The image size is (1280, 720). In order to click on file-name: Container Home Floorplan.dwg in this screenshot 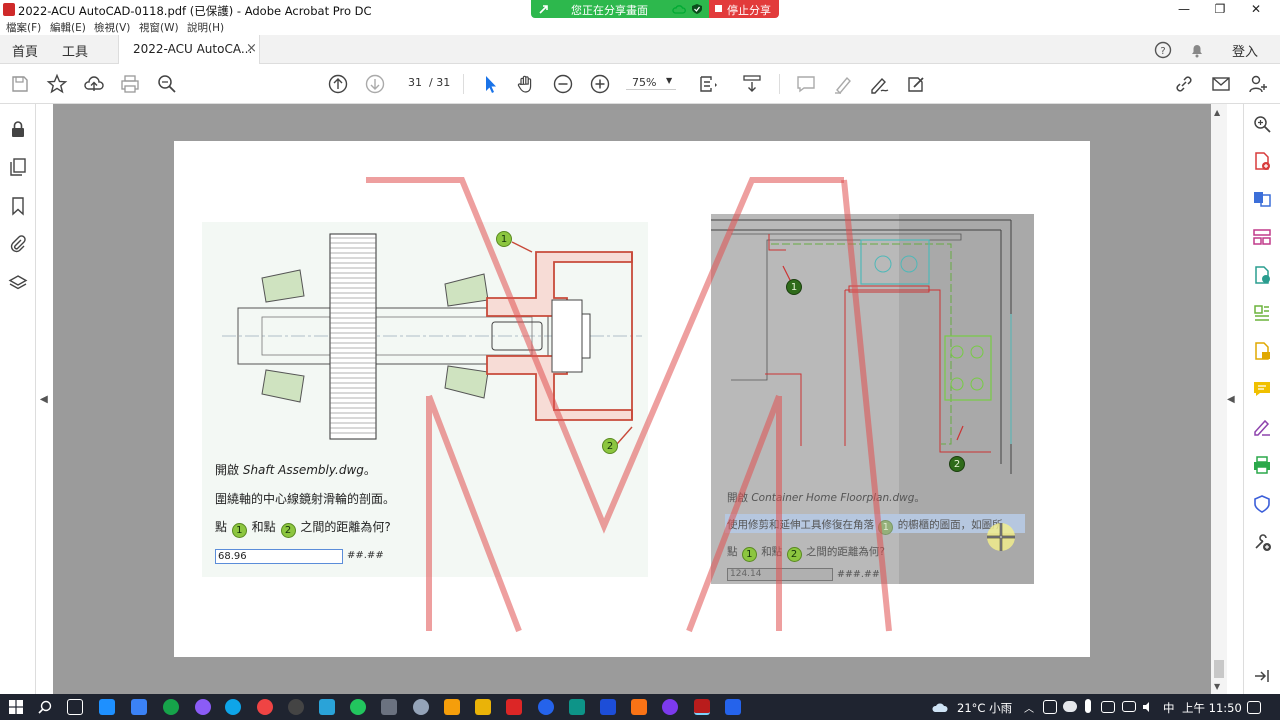, I will do `click(833, 498)`.